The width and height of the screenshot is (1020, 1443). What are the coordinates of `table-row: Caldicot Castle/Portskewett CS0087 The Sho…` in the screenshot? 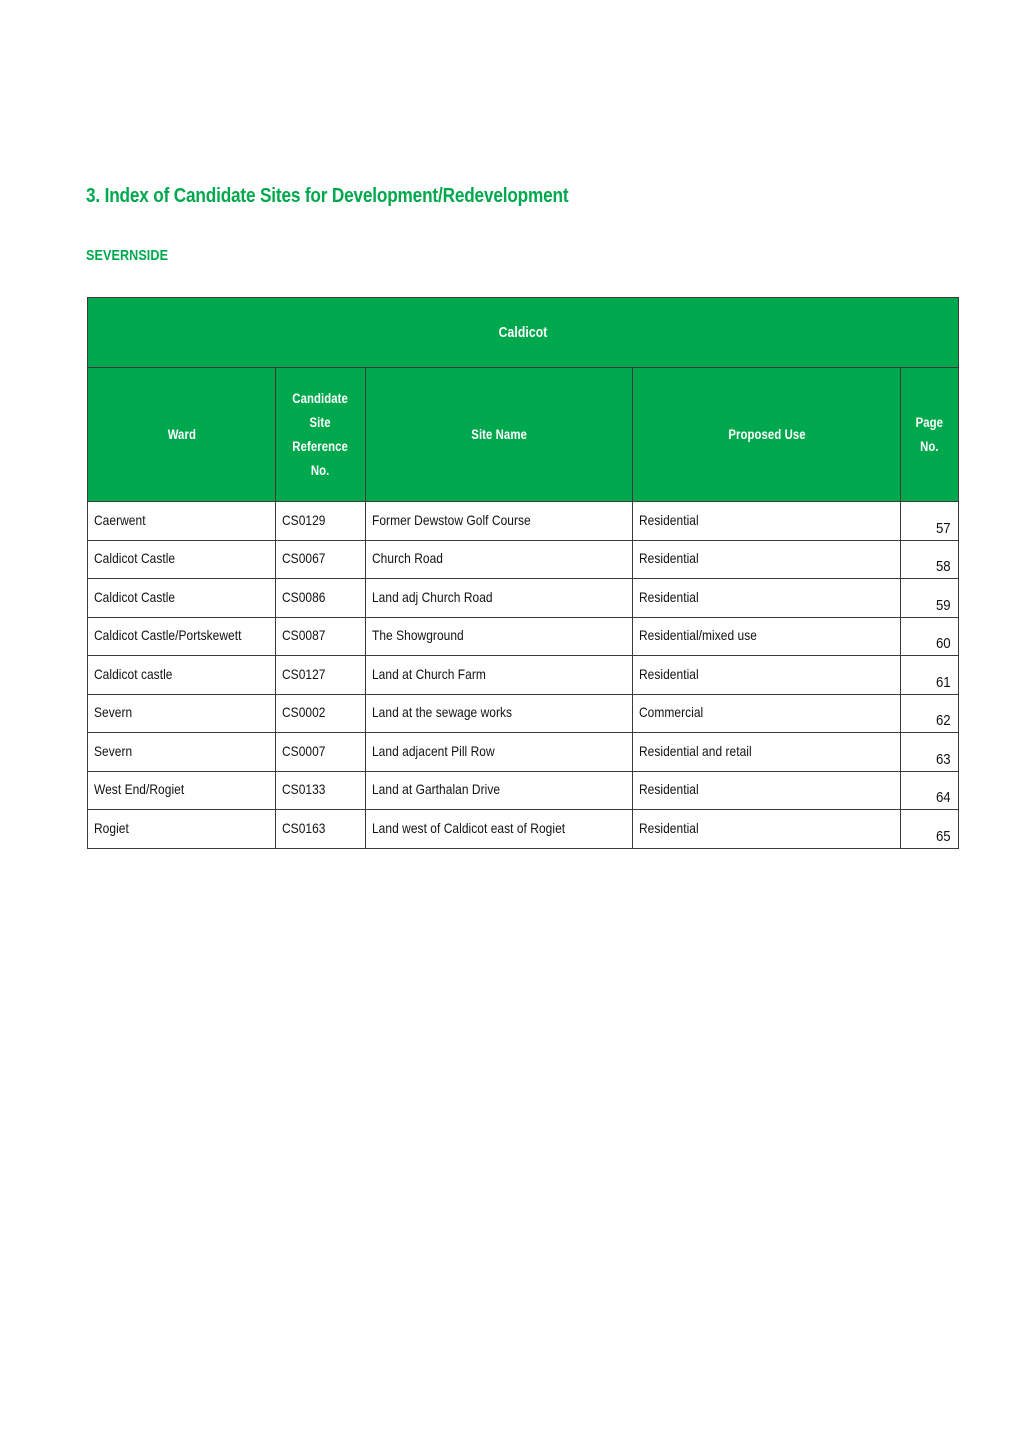 It's located at (523, 636).